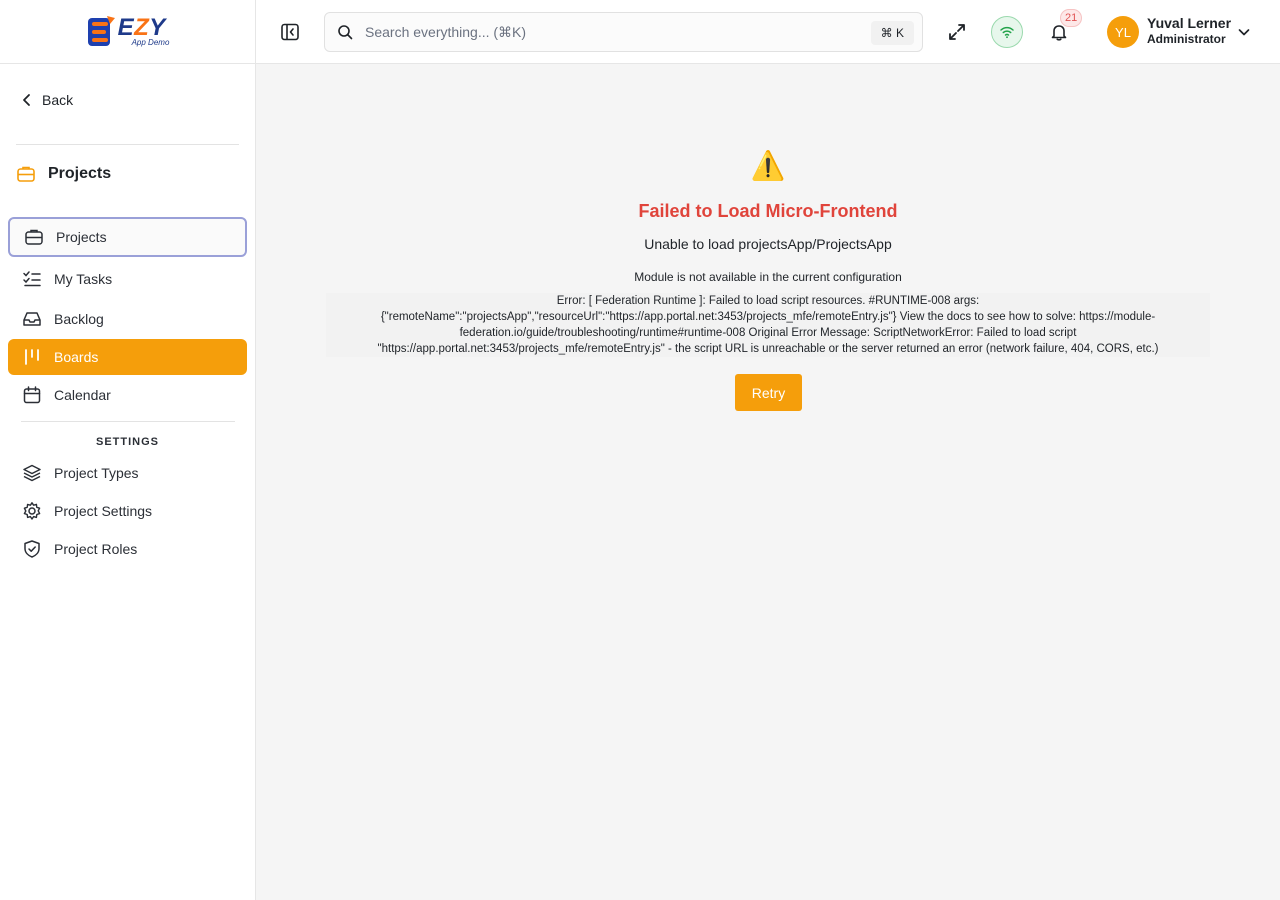 The image size is (1280, 900). What do you see at coordinates (605, 32) in the screenshot?
I see `search-input` at bounding box center [605, 32].